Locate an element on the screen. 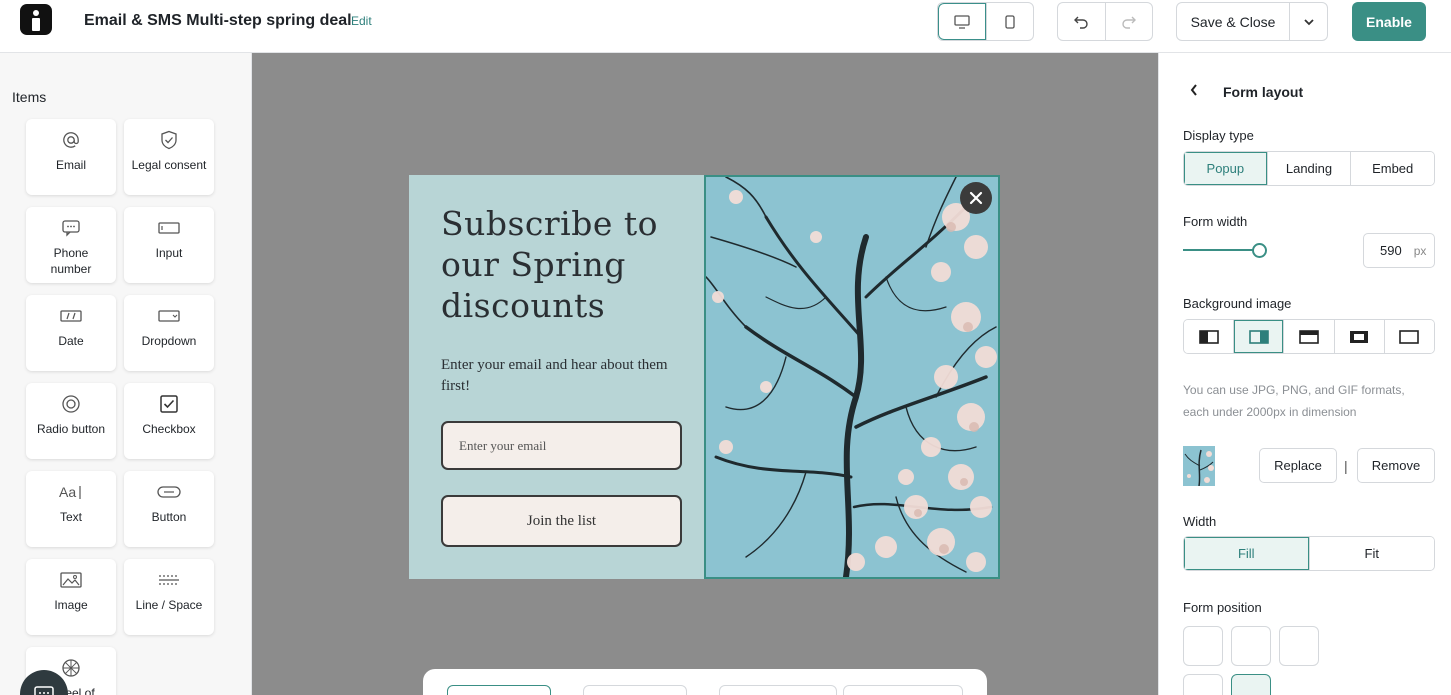  position-top-right is located at coordinates (1299, 646).